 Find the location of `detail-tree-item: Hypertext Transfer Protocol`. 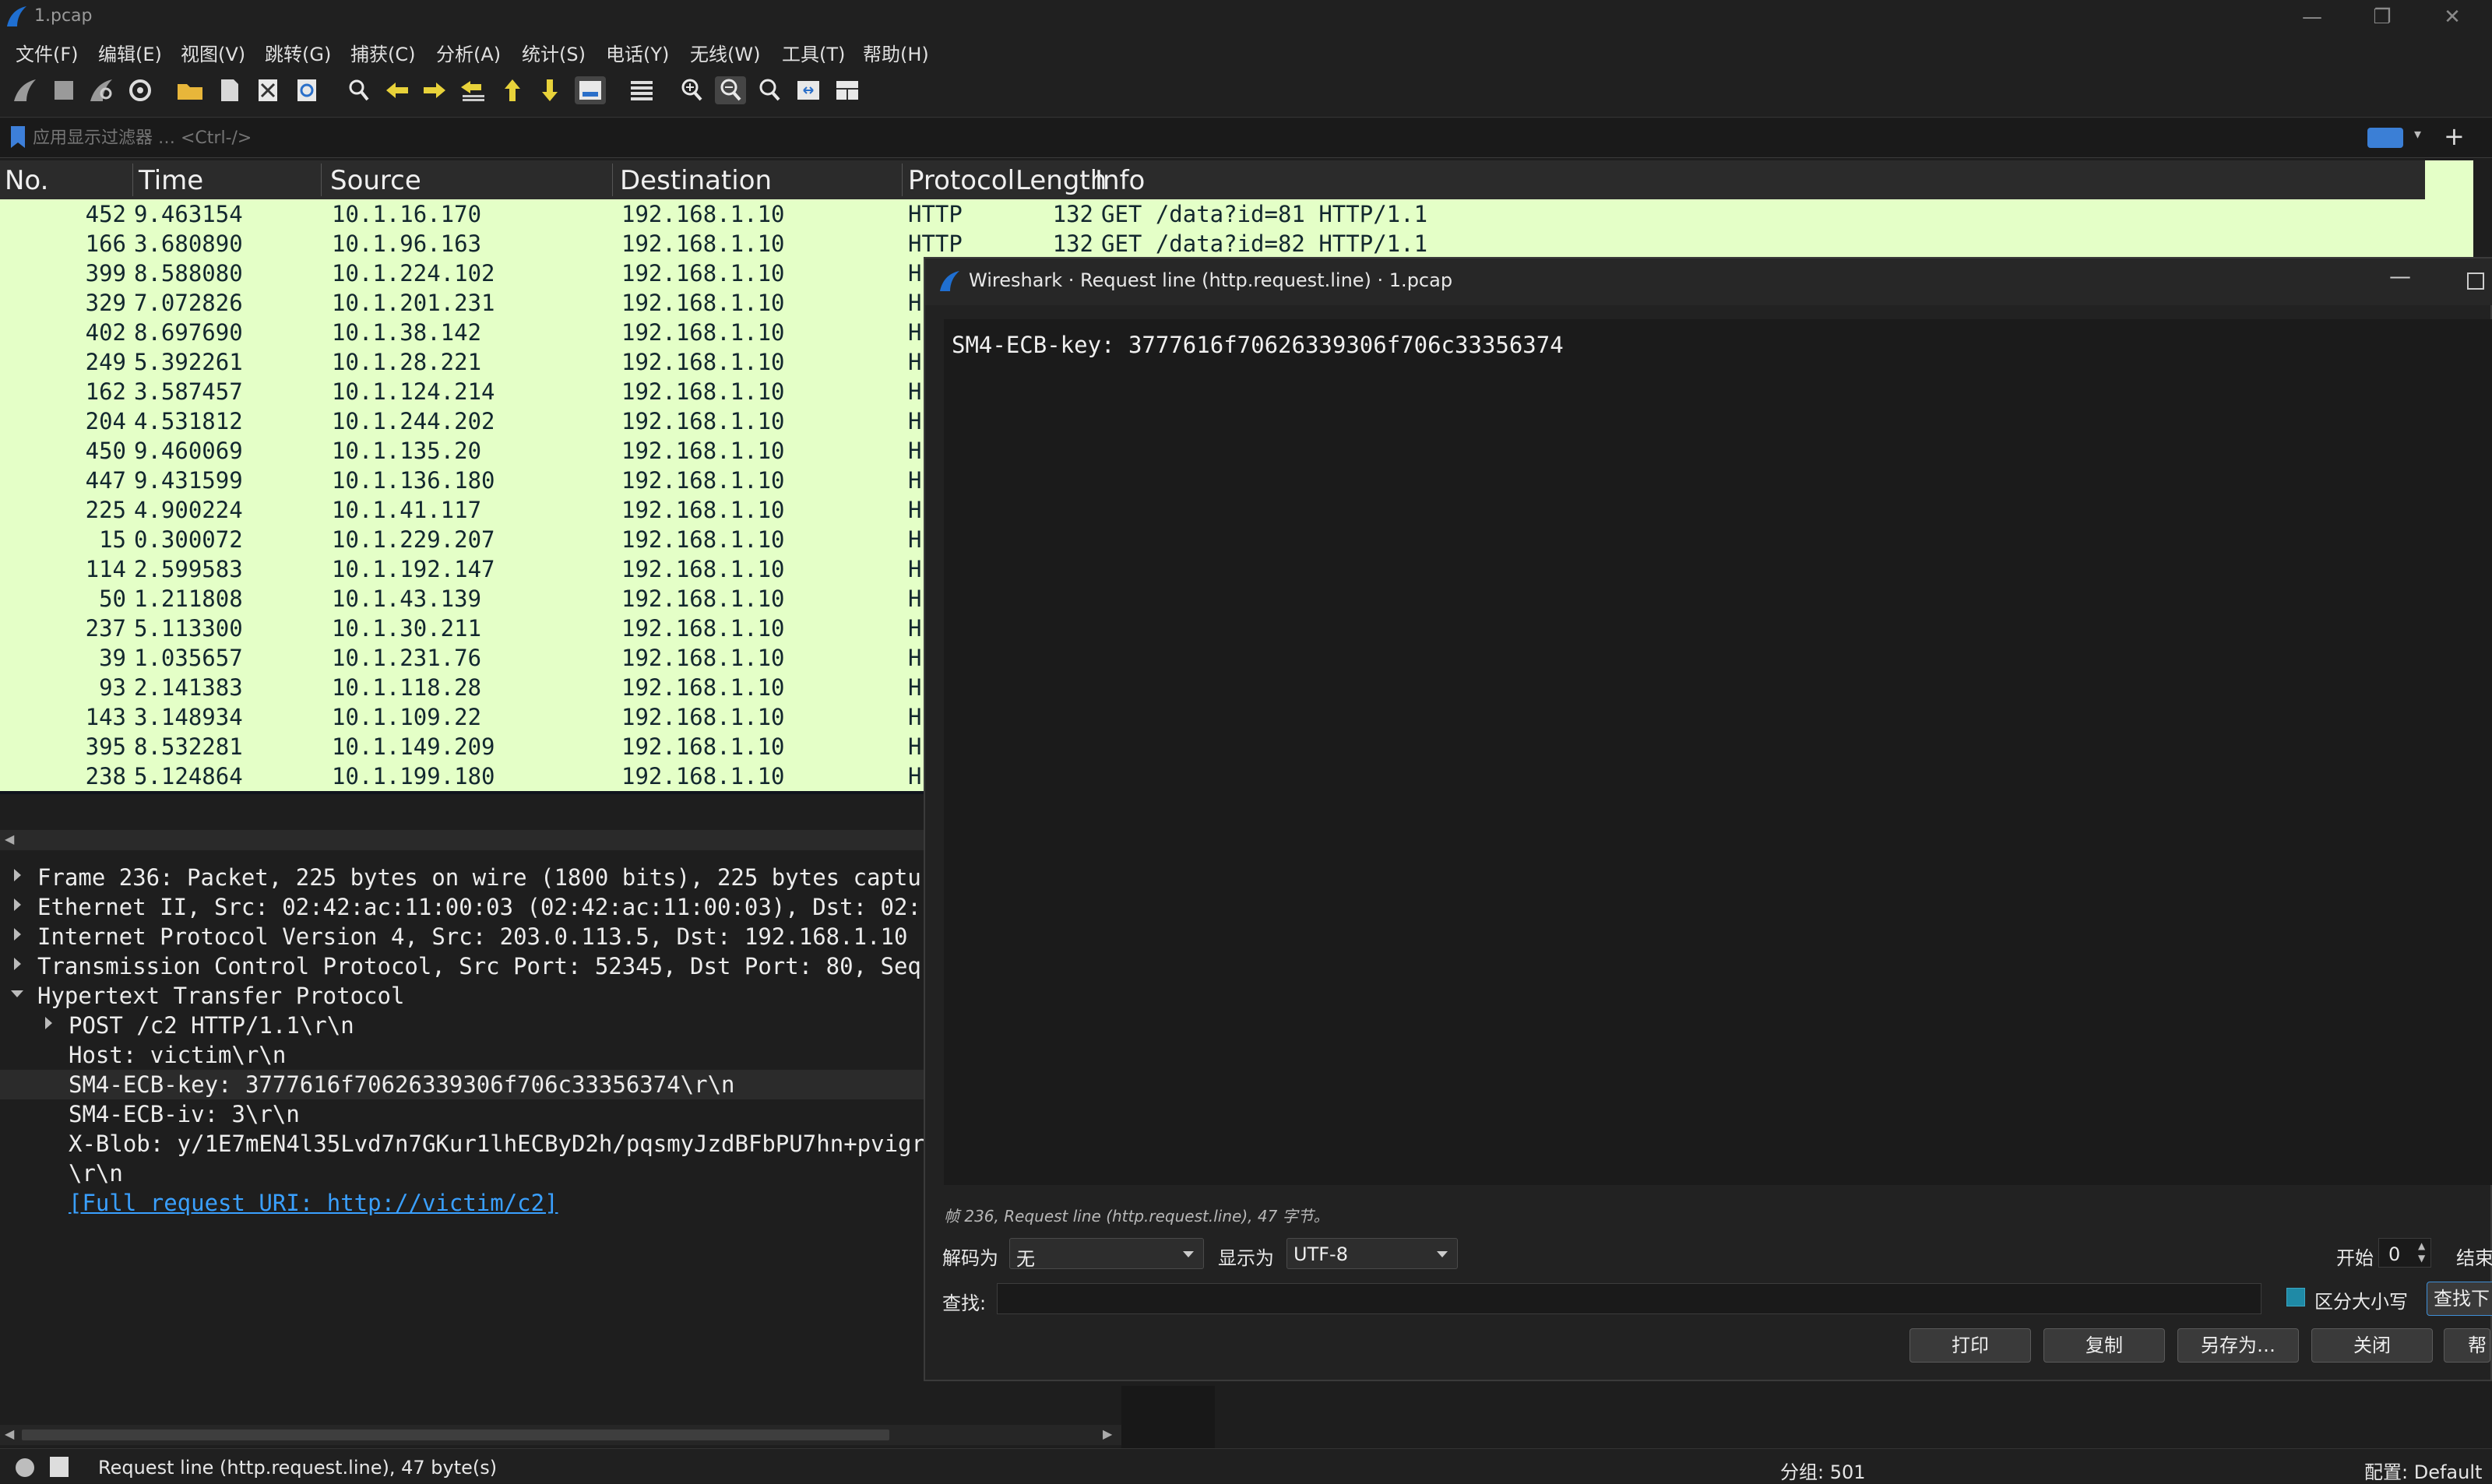

detail-tree-item: Hypertext Transfer Protocol is located at coordinates (464, 996).